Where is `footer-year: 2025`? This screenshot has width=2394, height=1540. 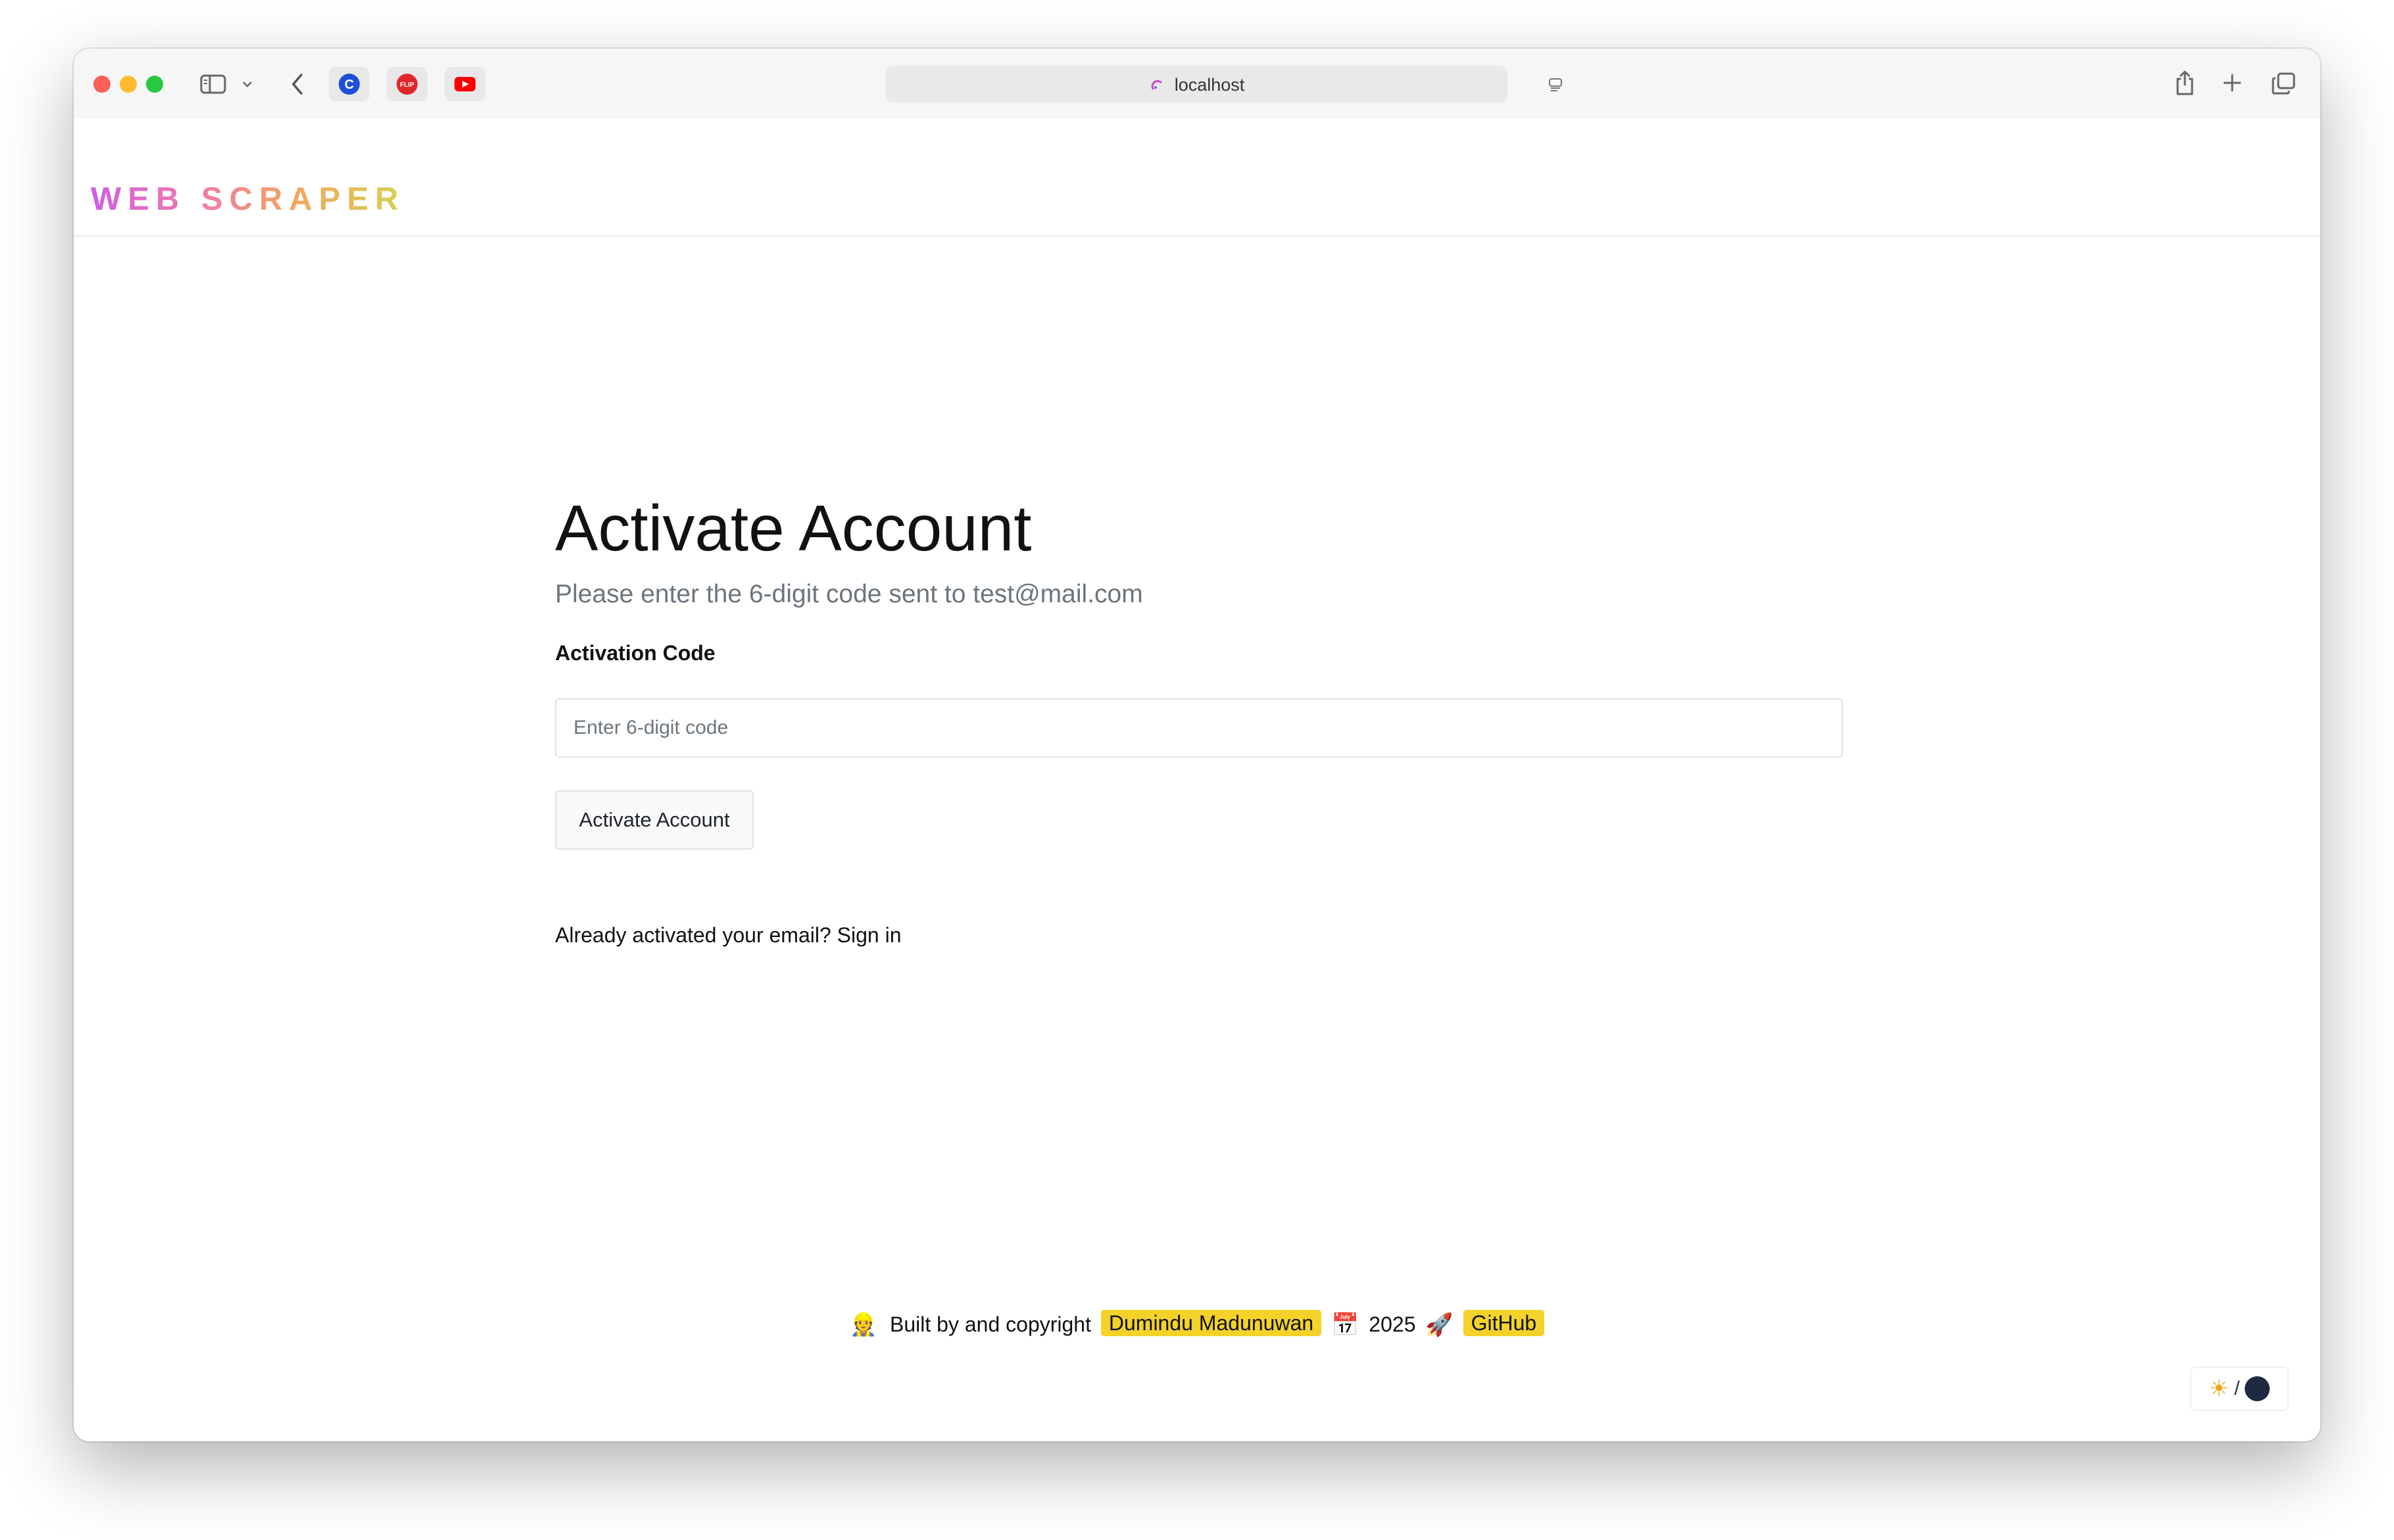
footer-year: 2025 is located at coordinates (1392, 1324).